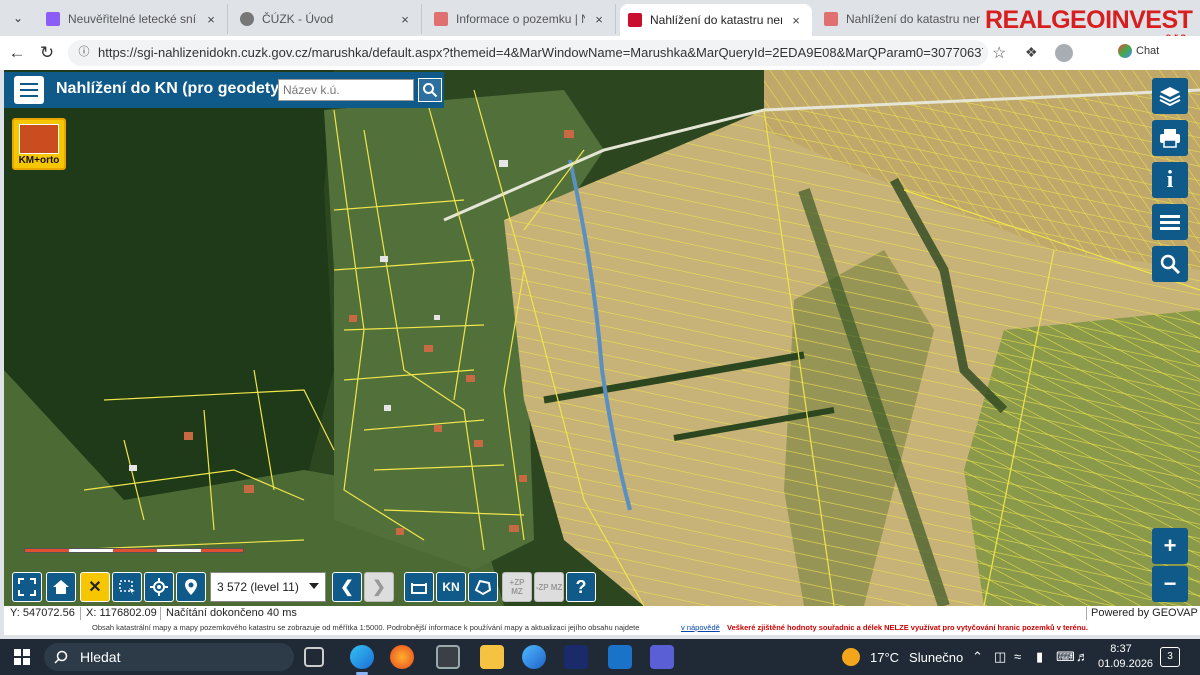 This screenshot has width=1200, height=675. I want to click on favorites-icon: ❖, so click(1031, 52).